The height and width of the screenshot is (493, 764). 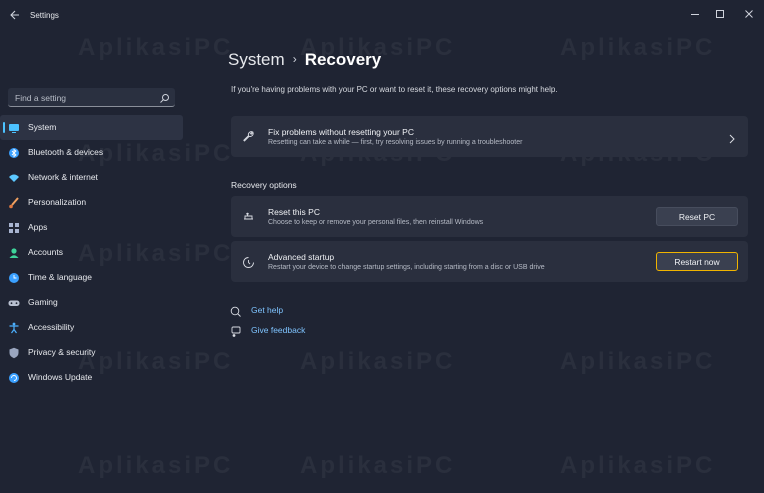 I want to click on give-feedback-link: Give feedback, so click(x=275, y=331).